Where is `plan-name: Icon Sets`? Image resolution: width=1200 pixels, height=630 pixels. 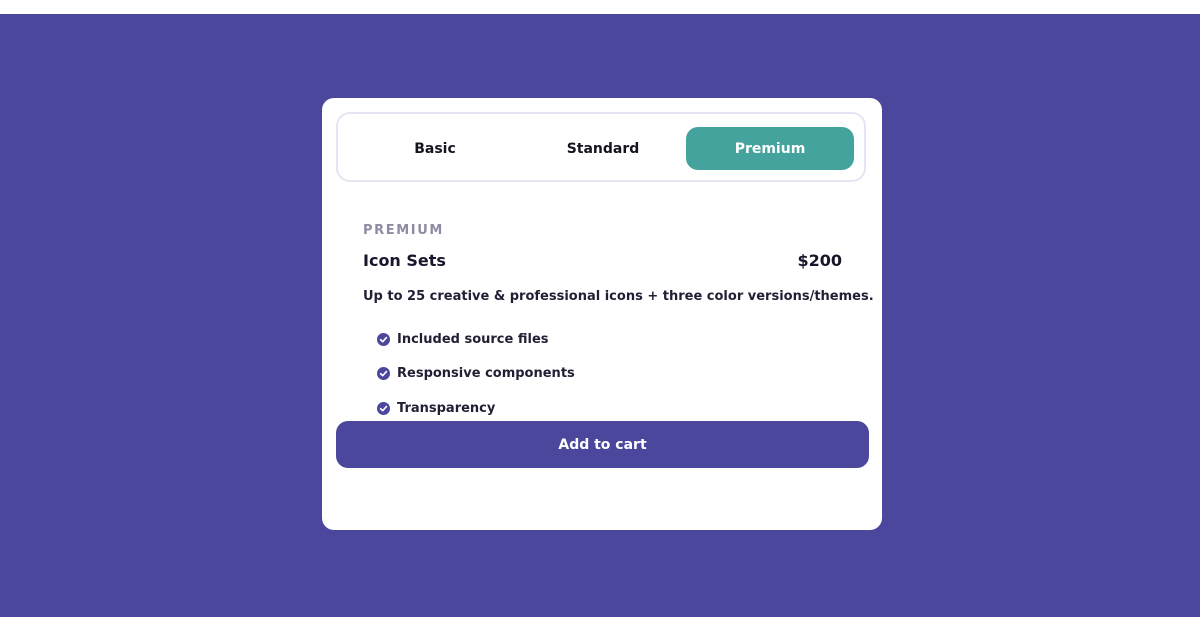 plan-name: Icon Sets is located at coordinates (404, 260).